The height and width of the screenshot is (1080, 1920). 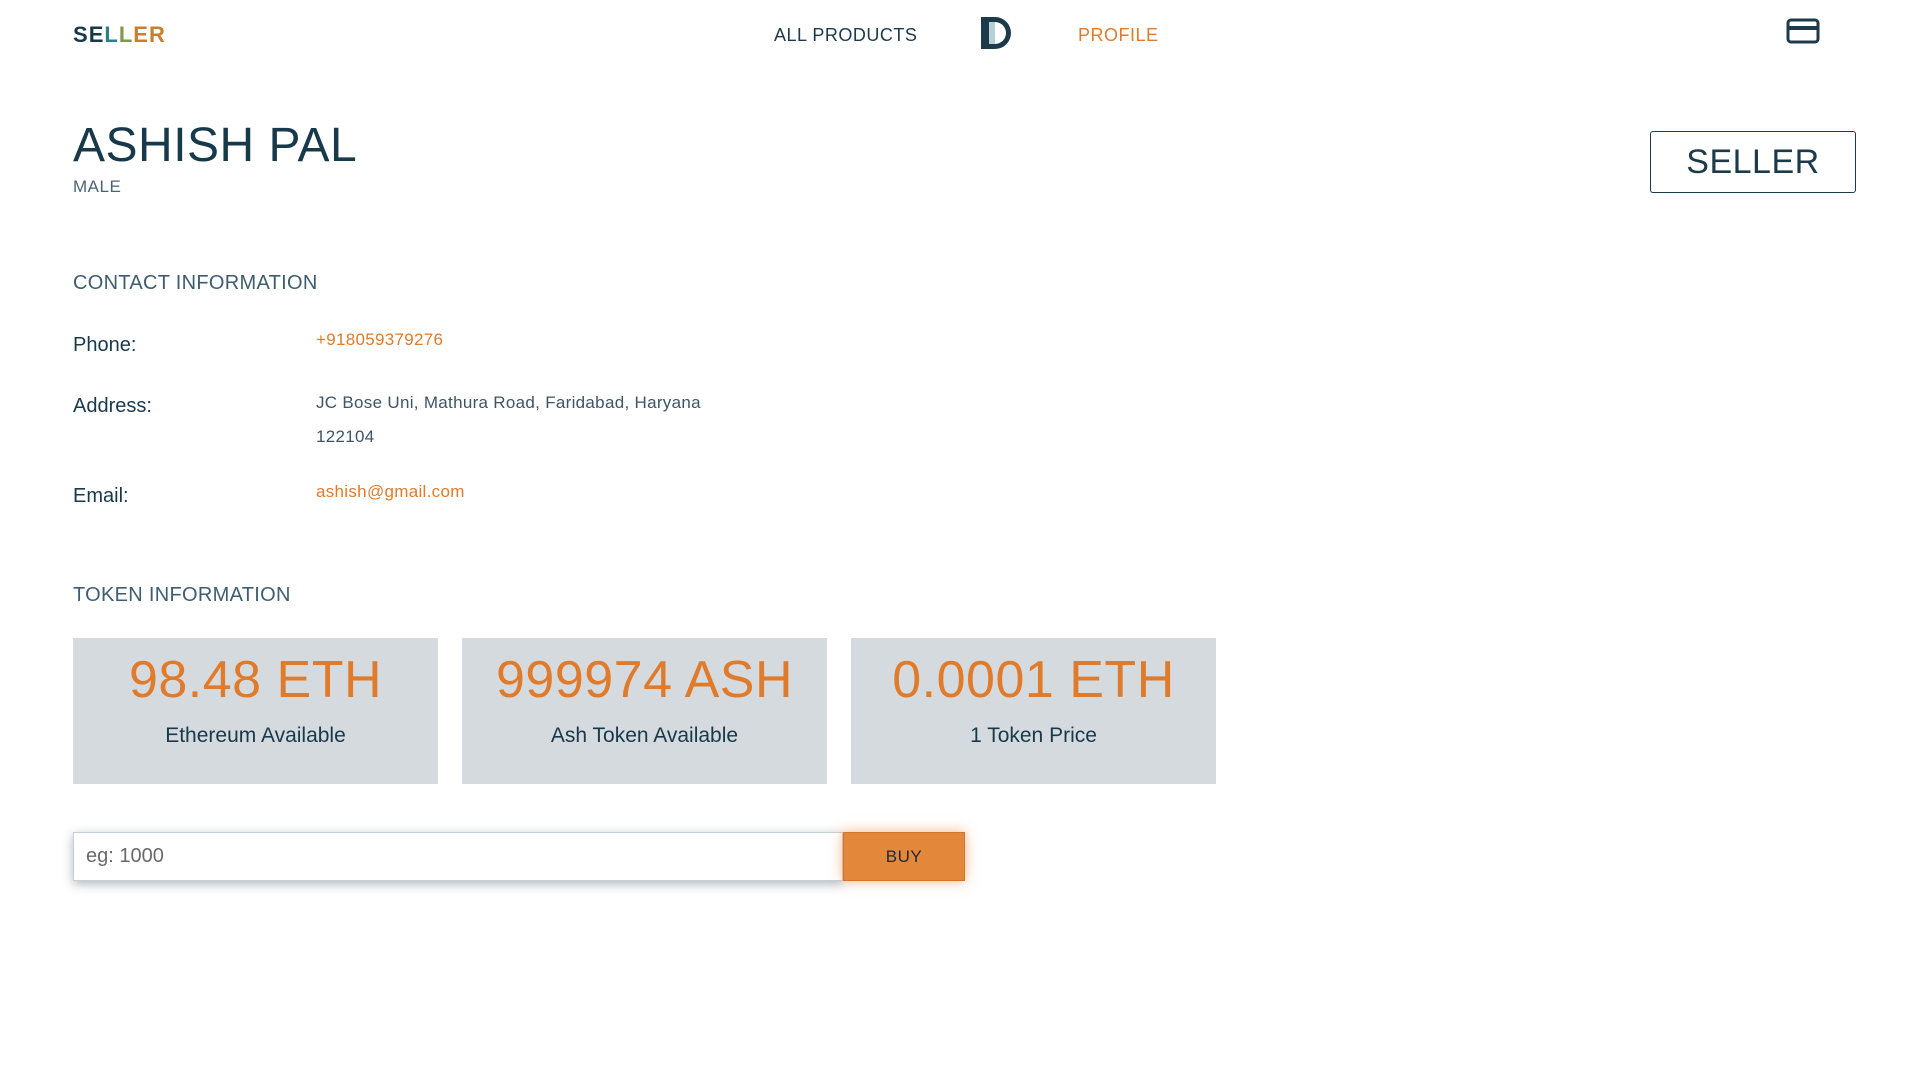 I want to click on credit-card-icon, so click(x=1803, y=31).